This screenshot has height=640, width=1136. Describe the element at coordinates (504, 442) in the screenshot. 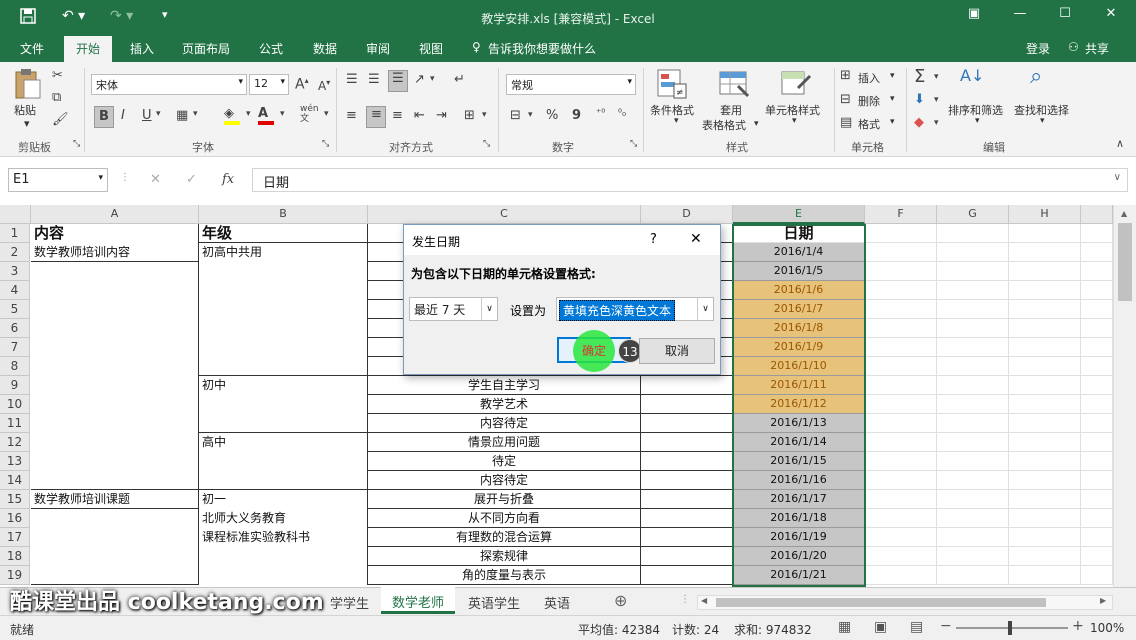

I see `grid-cell: 情景应用问题` at that location.